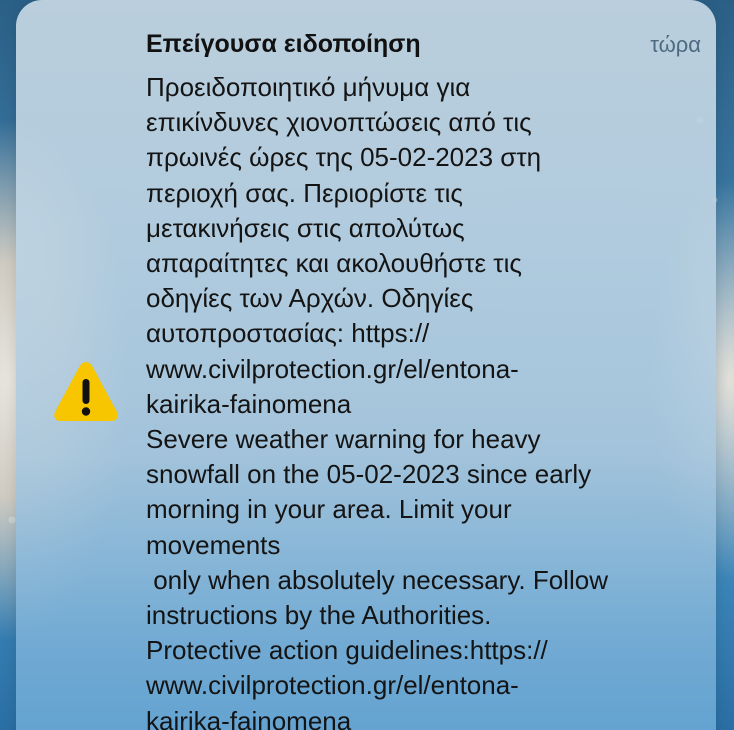  I want to click on warning-triangle-icon, so click(86, 391).